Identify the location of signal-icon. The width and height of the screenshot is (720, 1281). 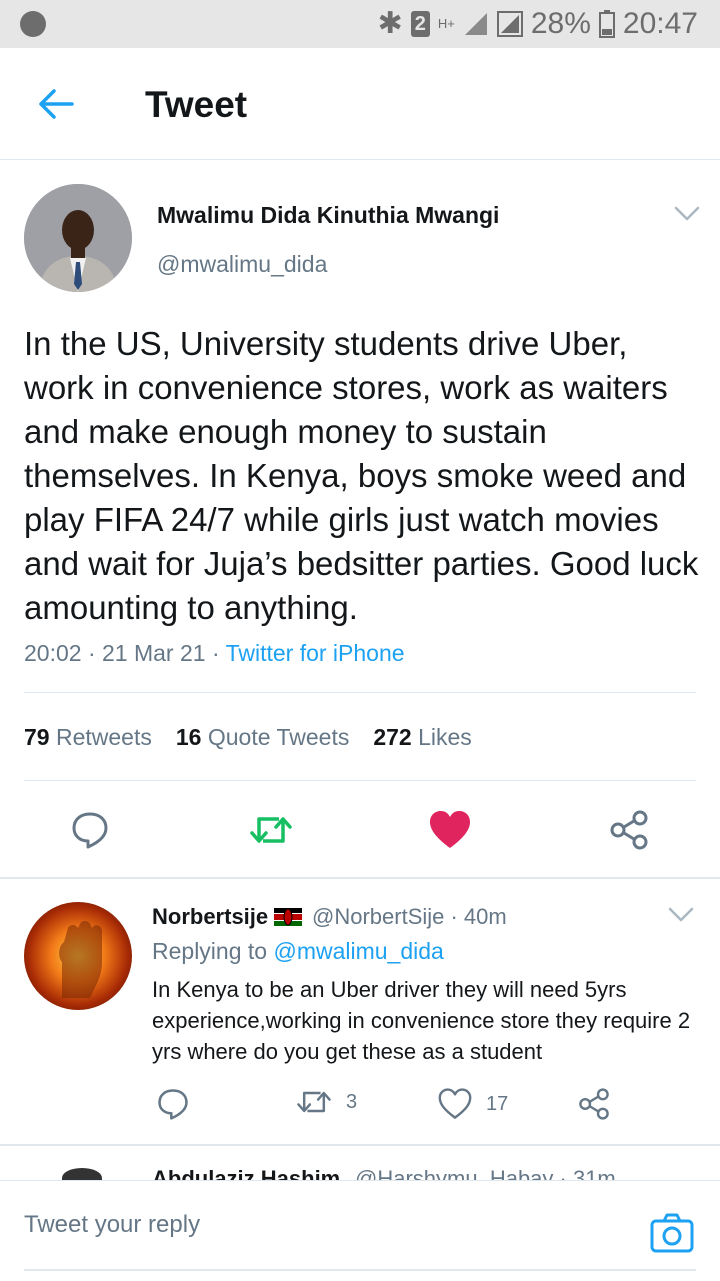
(475, 23).